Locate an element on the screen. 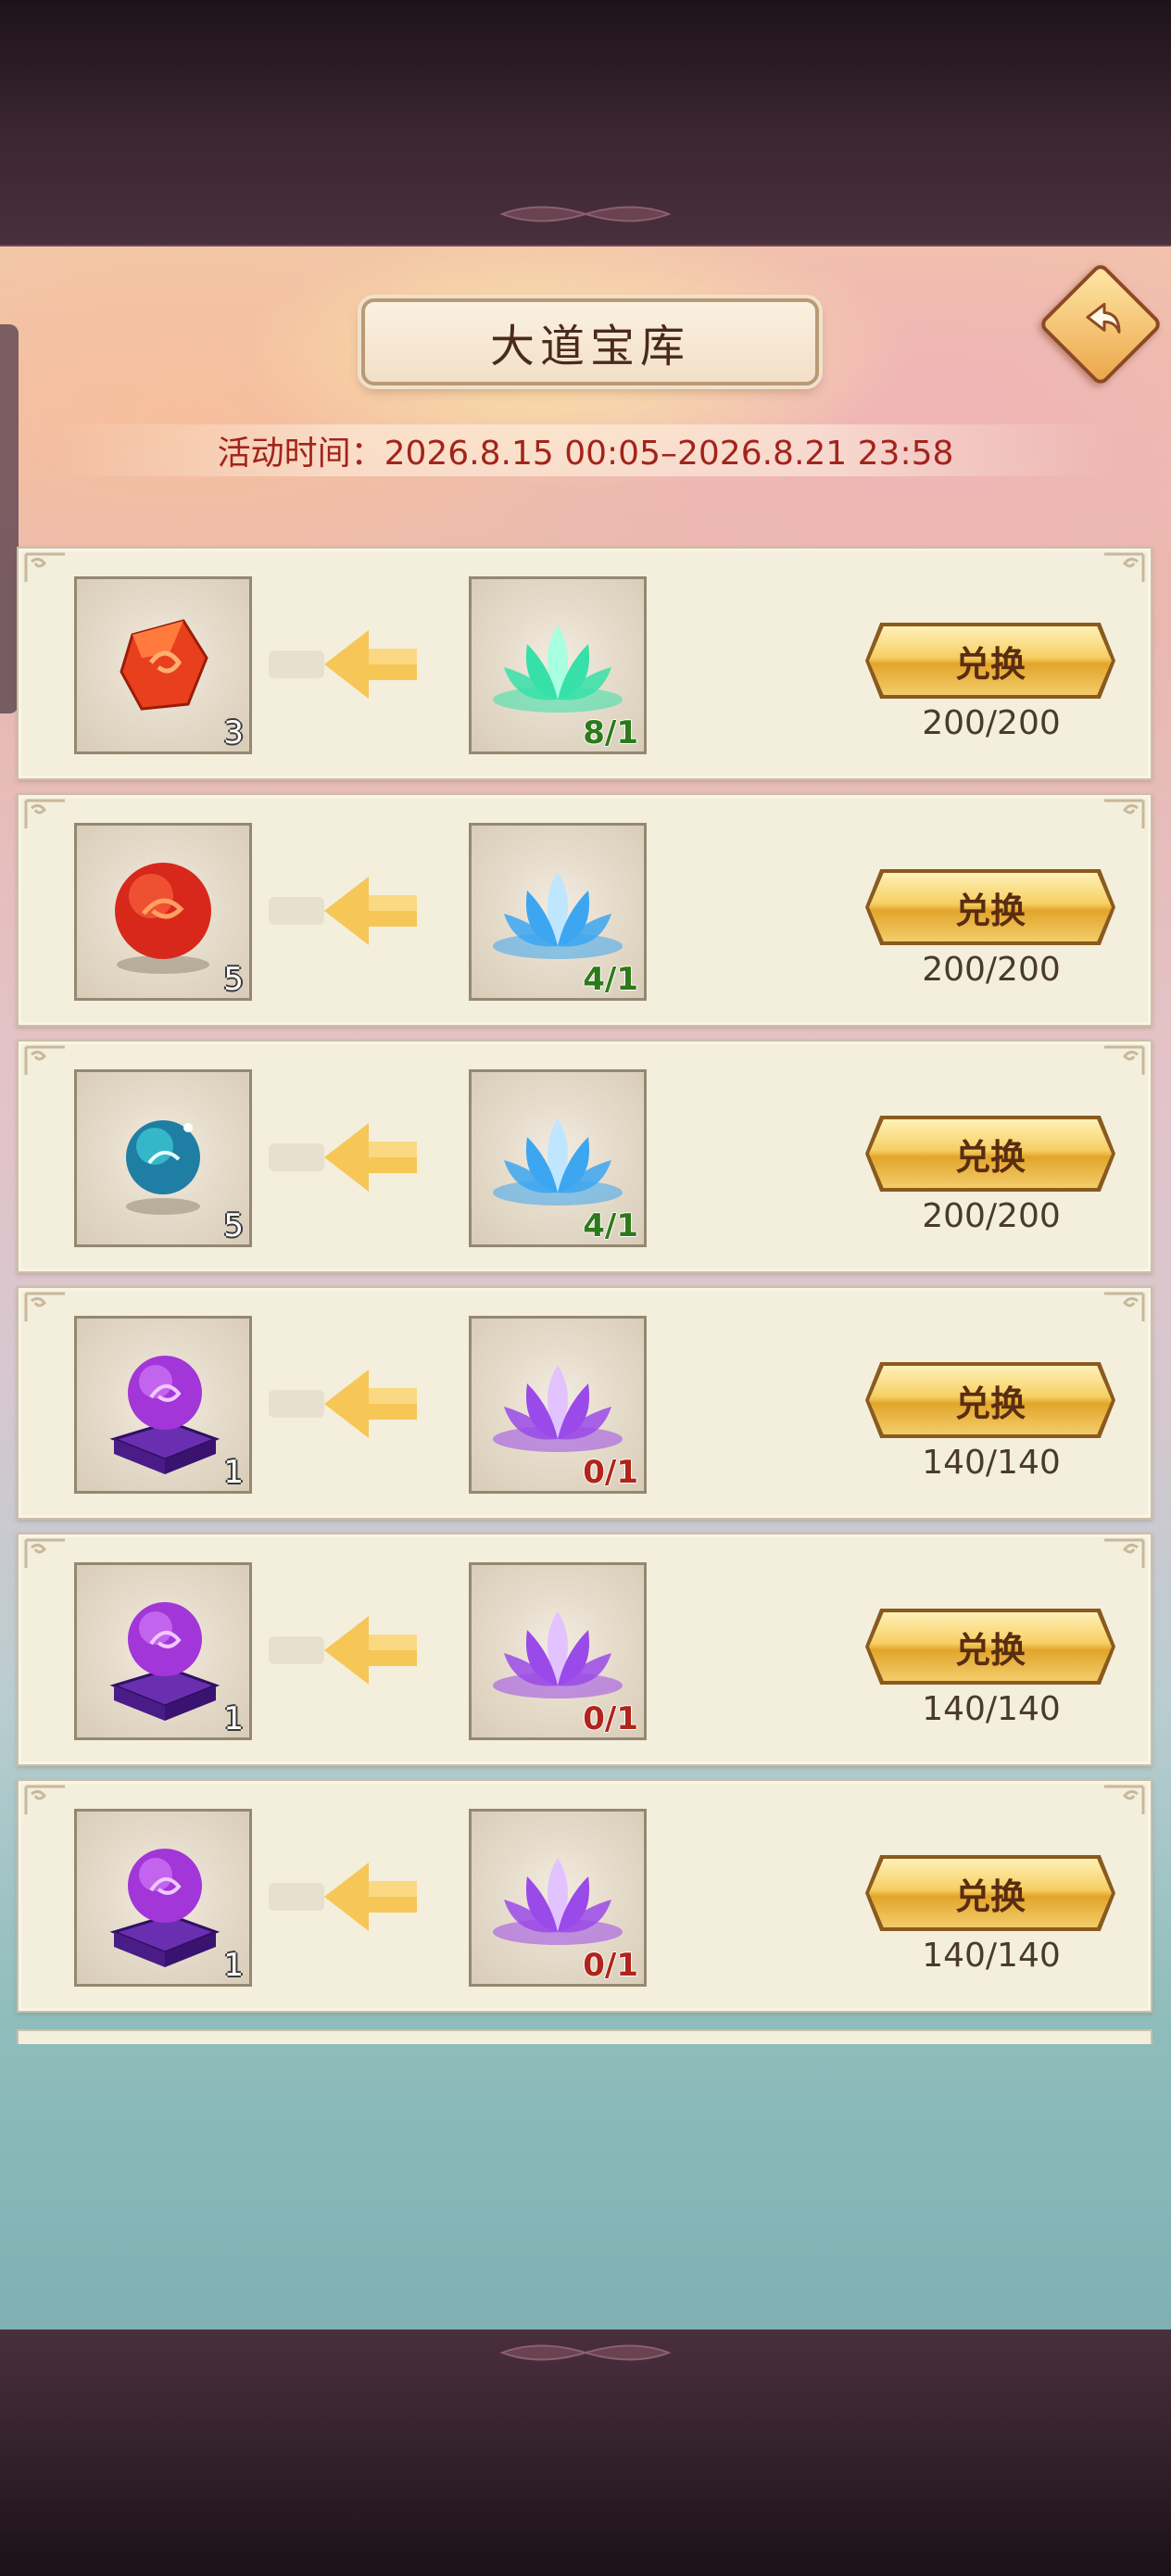 This screenshot has height=2576, width=1171. top-ornament is located at coordinates (585, 214).